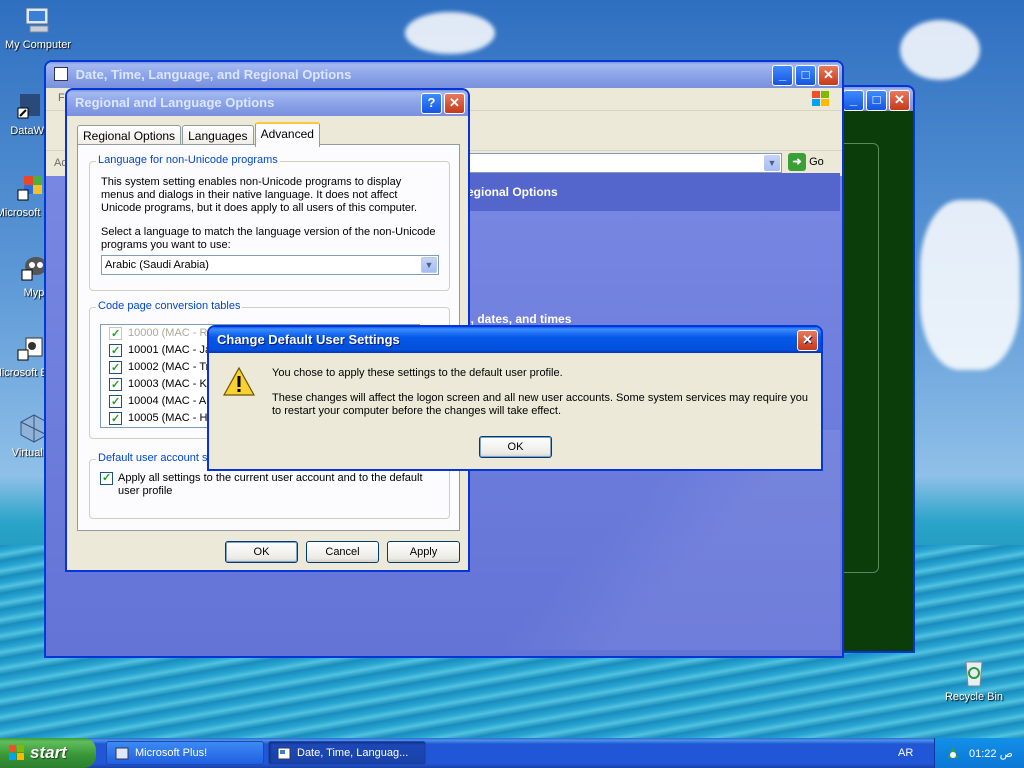 Image resolution: width=1024 pixels, height=768 pixels. What do you see at coordinates (905, 753) in the screenshot?
I see `language-indicator: AR` at bounding box center [905, 753].